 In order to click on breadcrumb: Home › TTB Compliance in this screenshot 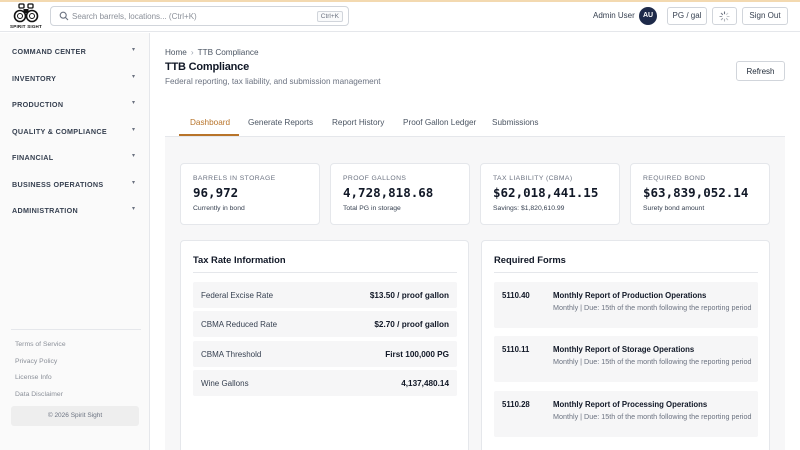, I will do `click(212, 52)`.